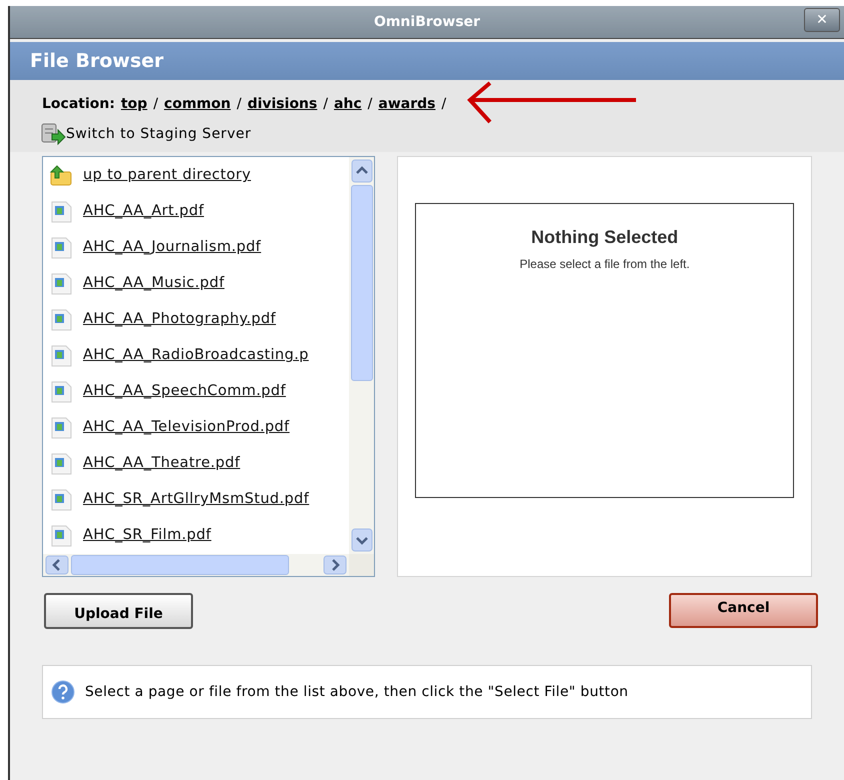 The height and width of the screenshot is (780, 844). I want to click on file-link: AHC_SR_ArtGllryMsmStud.pdf, so click(196, 500).